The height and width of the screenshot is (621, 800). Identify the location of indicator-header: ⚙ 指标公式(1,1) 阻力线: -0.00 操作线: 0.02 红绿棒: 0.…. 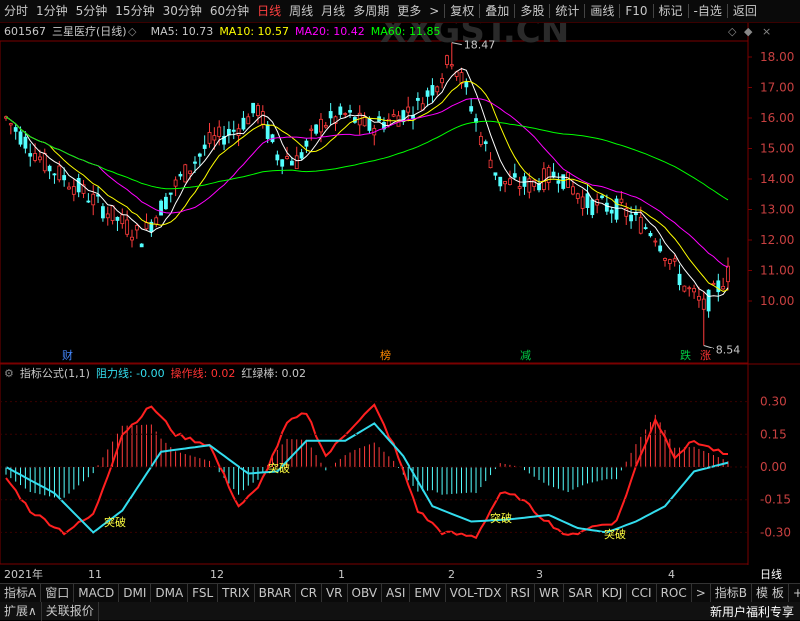
(400, 373).